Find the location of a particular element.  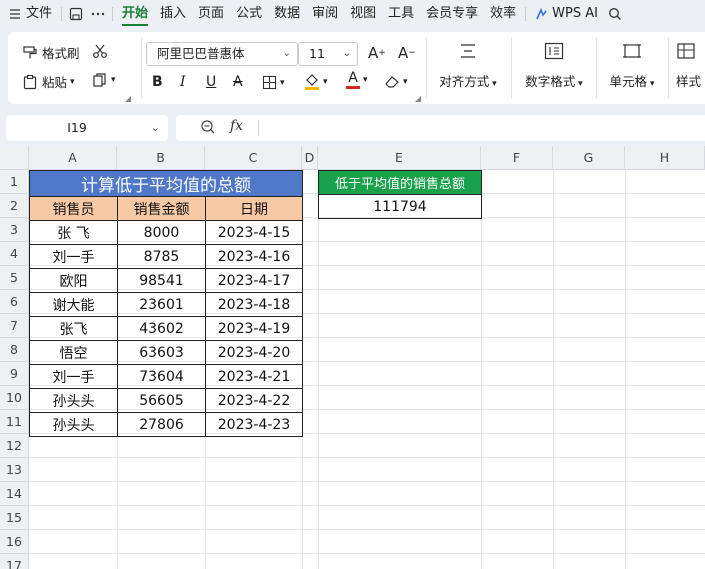

cell-amount: 23601 is located at coordinates (161, 304).